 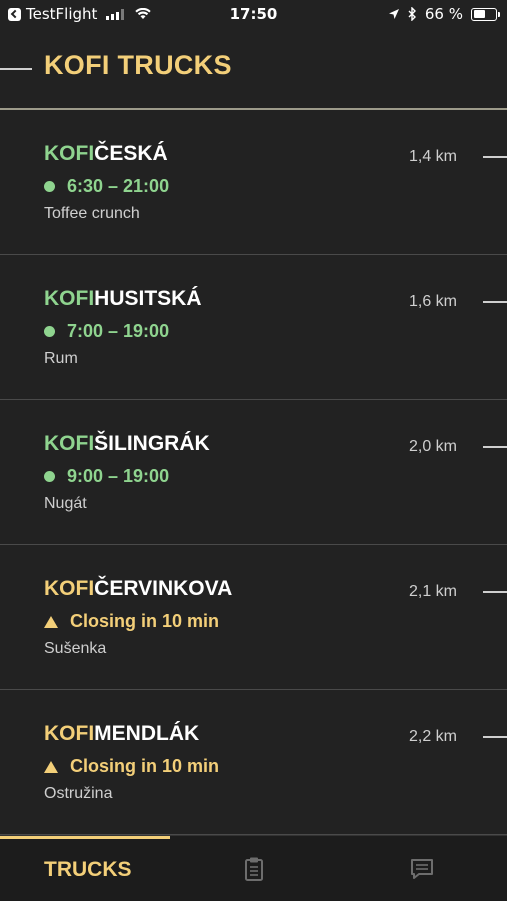 What do you see at coordinates (393, 14) in the screenshot?
I see `location-arrow-icon` at bounding box center [393, 14].